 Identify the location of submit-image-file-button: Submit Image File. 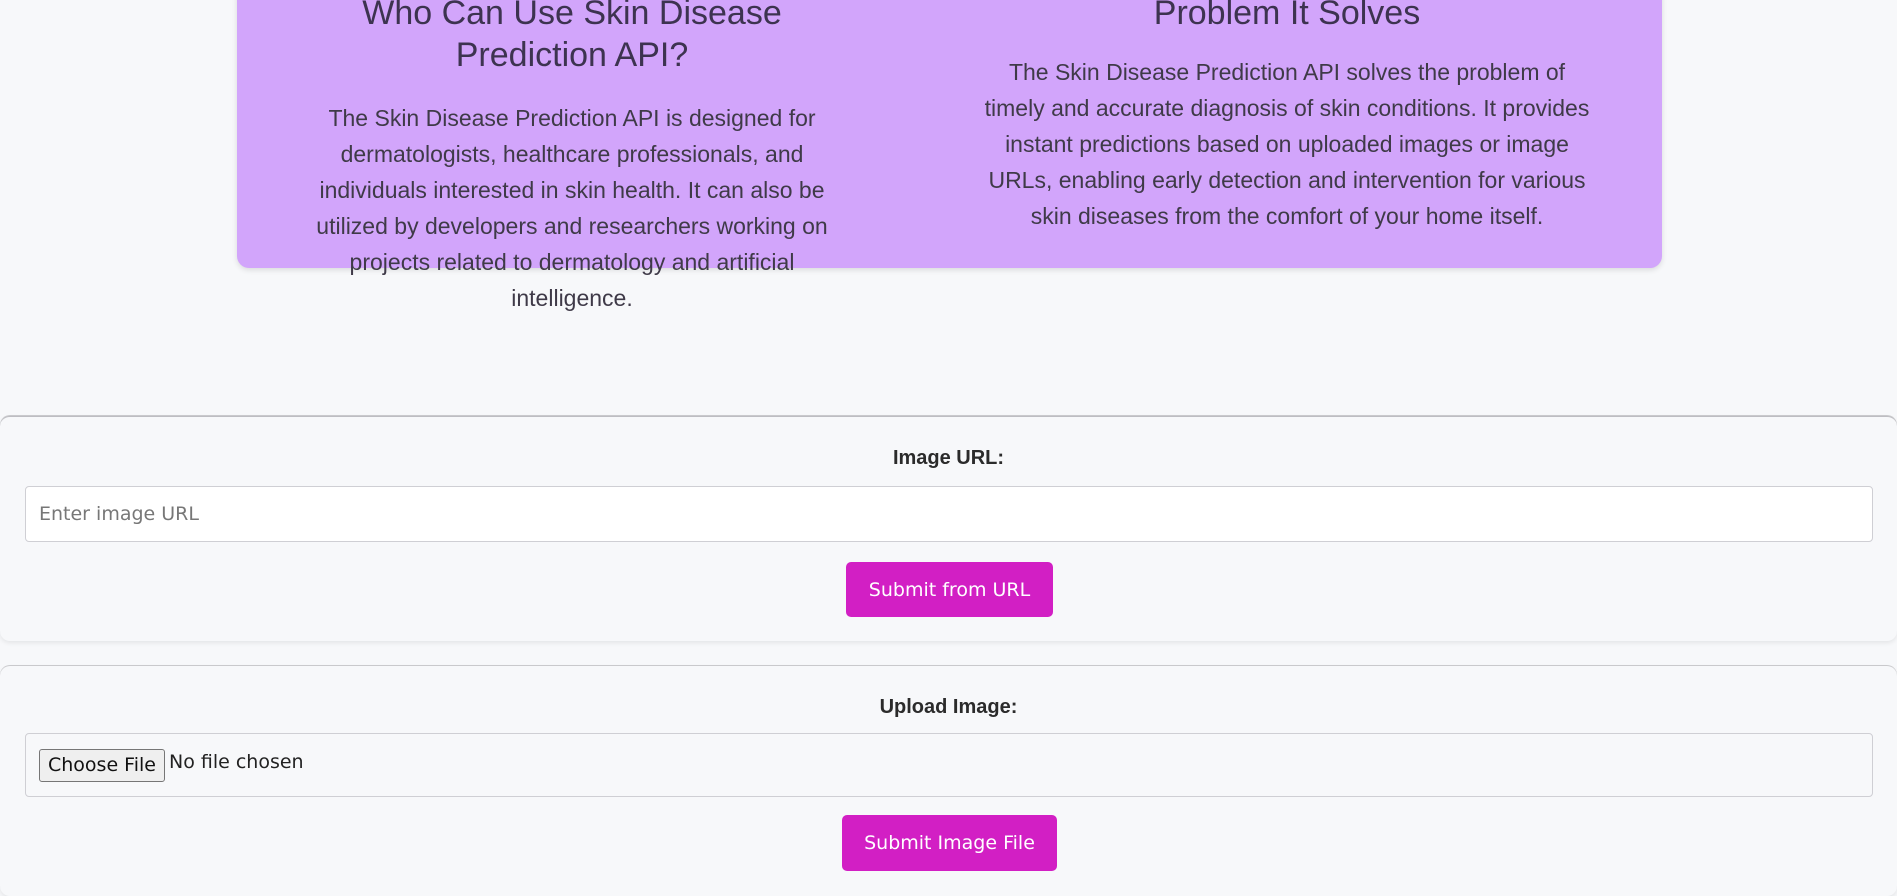
(949, 843).